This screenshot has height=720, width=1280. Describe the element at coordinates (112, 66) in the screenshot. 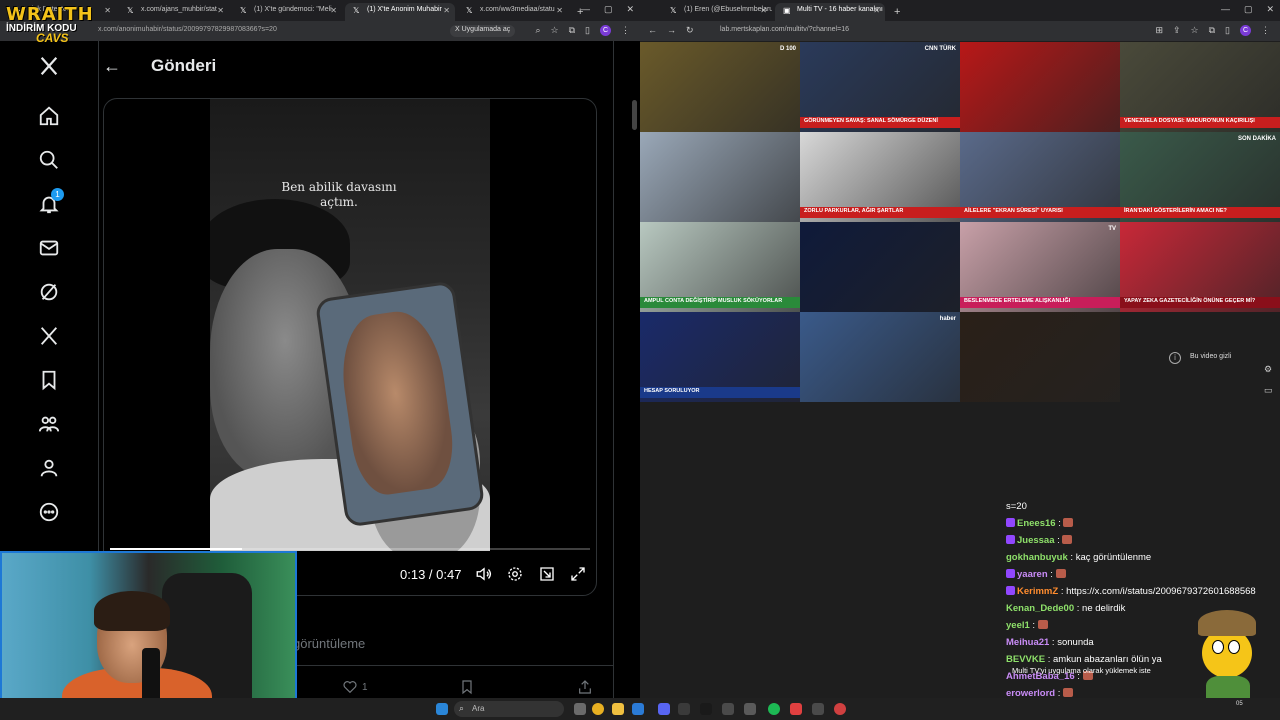

I see `back-arrow-icon: ←` at that location.